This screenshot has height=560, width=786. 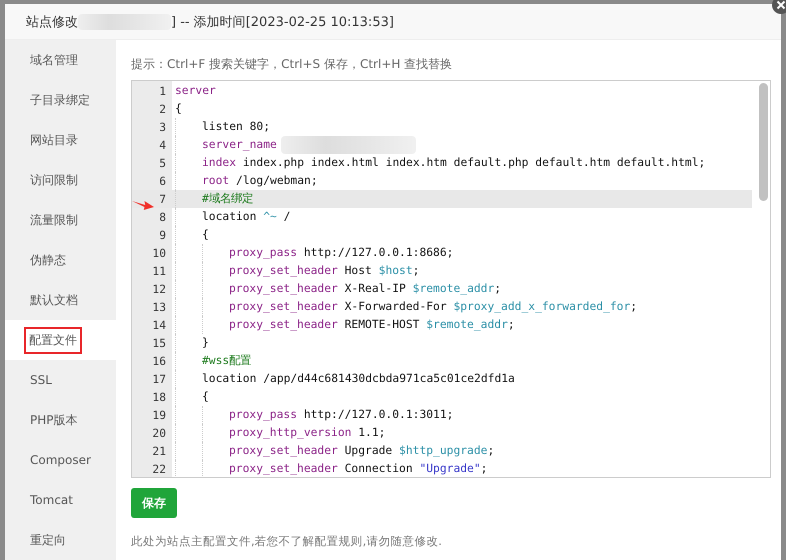 What do you see at coordinates (227, 361) in the screenshot?
I see `code-token: #wss配置` at bounding box center [227, 361].